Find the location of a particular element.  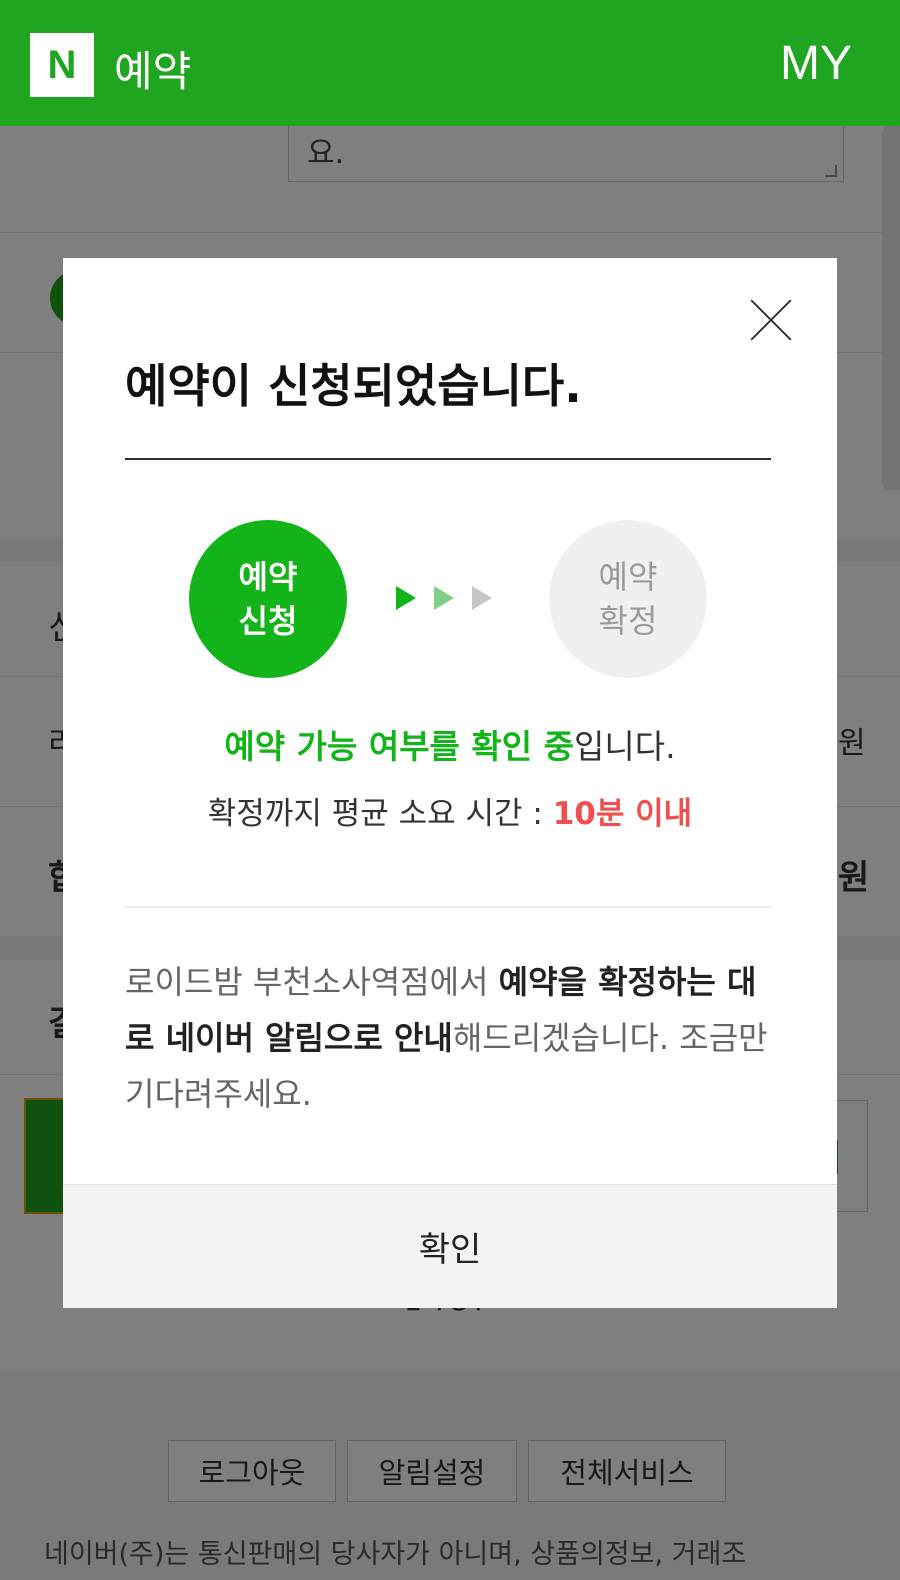

status-highlight: 예약 가능 여부를 확인 중 is located at coordinates (399, 746).